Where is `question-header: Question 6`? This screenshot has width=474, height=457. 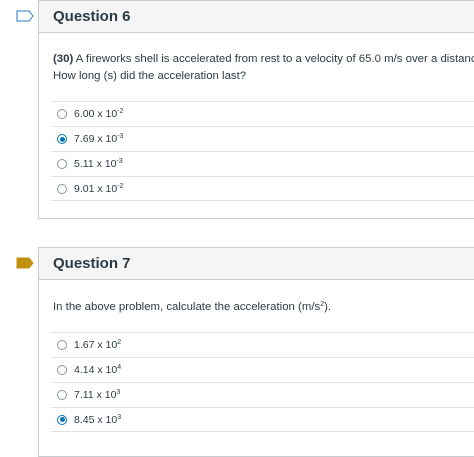 question-header: Question 6 is located at coordinates (256, 17).